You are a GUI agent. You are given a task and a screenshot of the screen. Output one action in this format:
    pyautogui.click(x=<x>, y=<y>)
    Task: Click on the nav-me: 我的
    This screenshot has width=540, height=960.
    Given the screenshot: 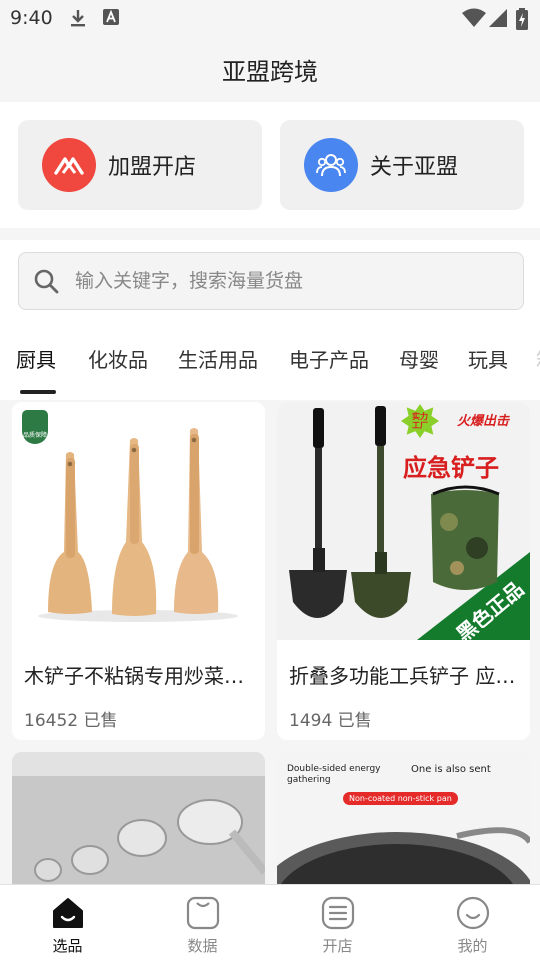 What is the action you would take?
    pyautogui.click(x=472, y=922)
    